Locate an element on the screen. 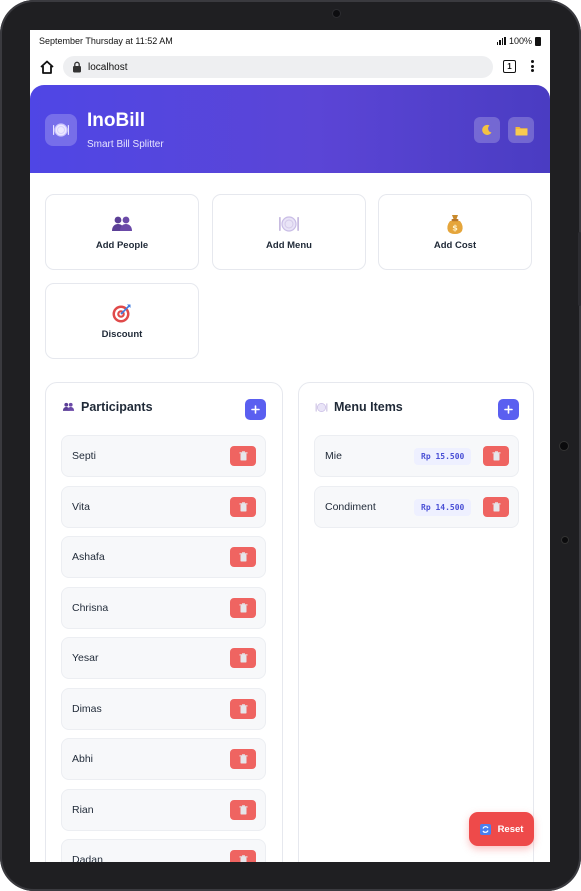 The image size is (581, 891). address-bar: localhost is located at coordinates (278, 67).